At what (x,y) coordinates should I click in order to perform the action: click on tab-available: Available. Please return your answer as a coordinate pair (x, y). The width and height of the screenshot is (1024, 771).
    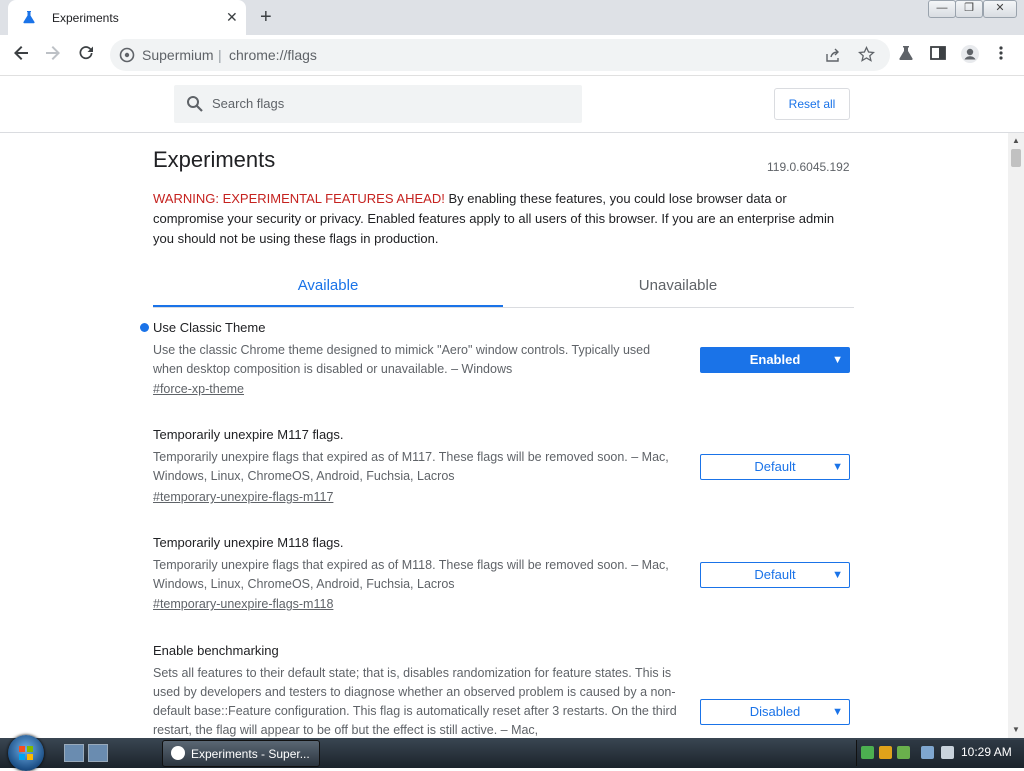
    Looking at the image, I should click on (328, 285).